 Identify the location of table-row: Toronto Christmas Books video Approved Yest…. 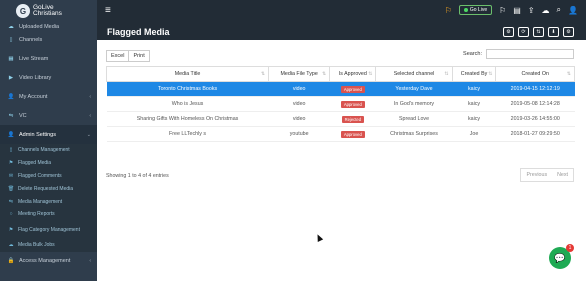
(340, 89).